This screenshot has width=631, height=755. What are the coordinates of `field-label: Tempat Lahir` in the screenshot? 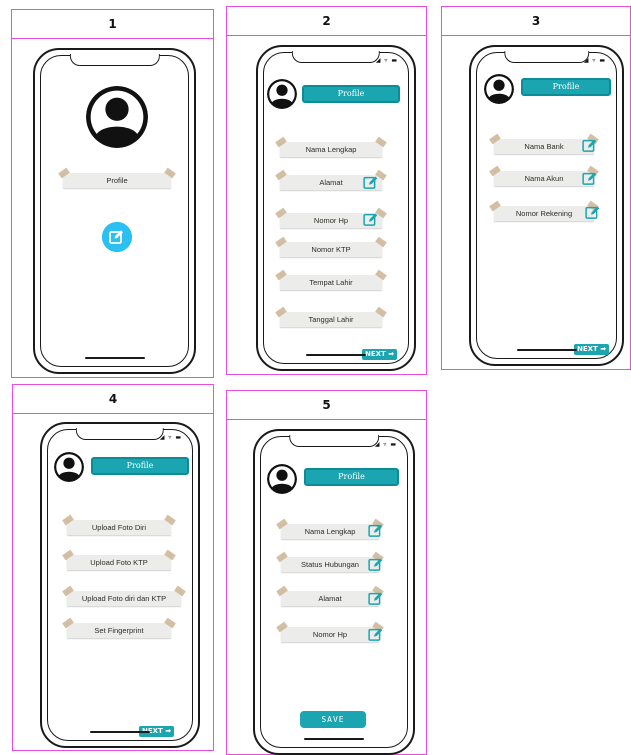 It's located at (331, 282).